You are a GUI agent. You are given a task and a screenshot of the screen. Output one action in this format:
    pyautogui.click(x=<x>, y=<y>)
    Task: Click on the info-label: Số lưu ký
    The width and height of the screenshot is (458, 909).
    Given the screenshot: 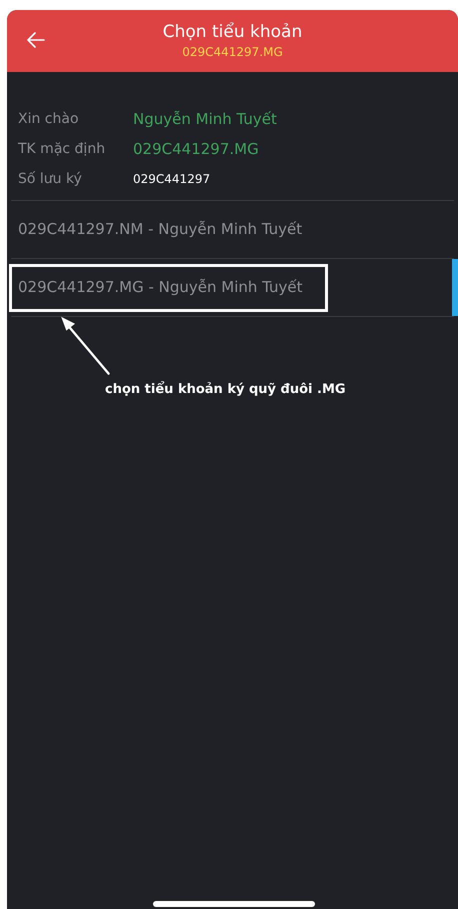 What is the action you would take?
    pyautogui.click(x=50, y=179)
    